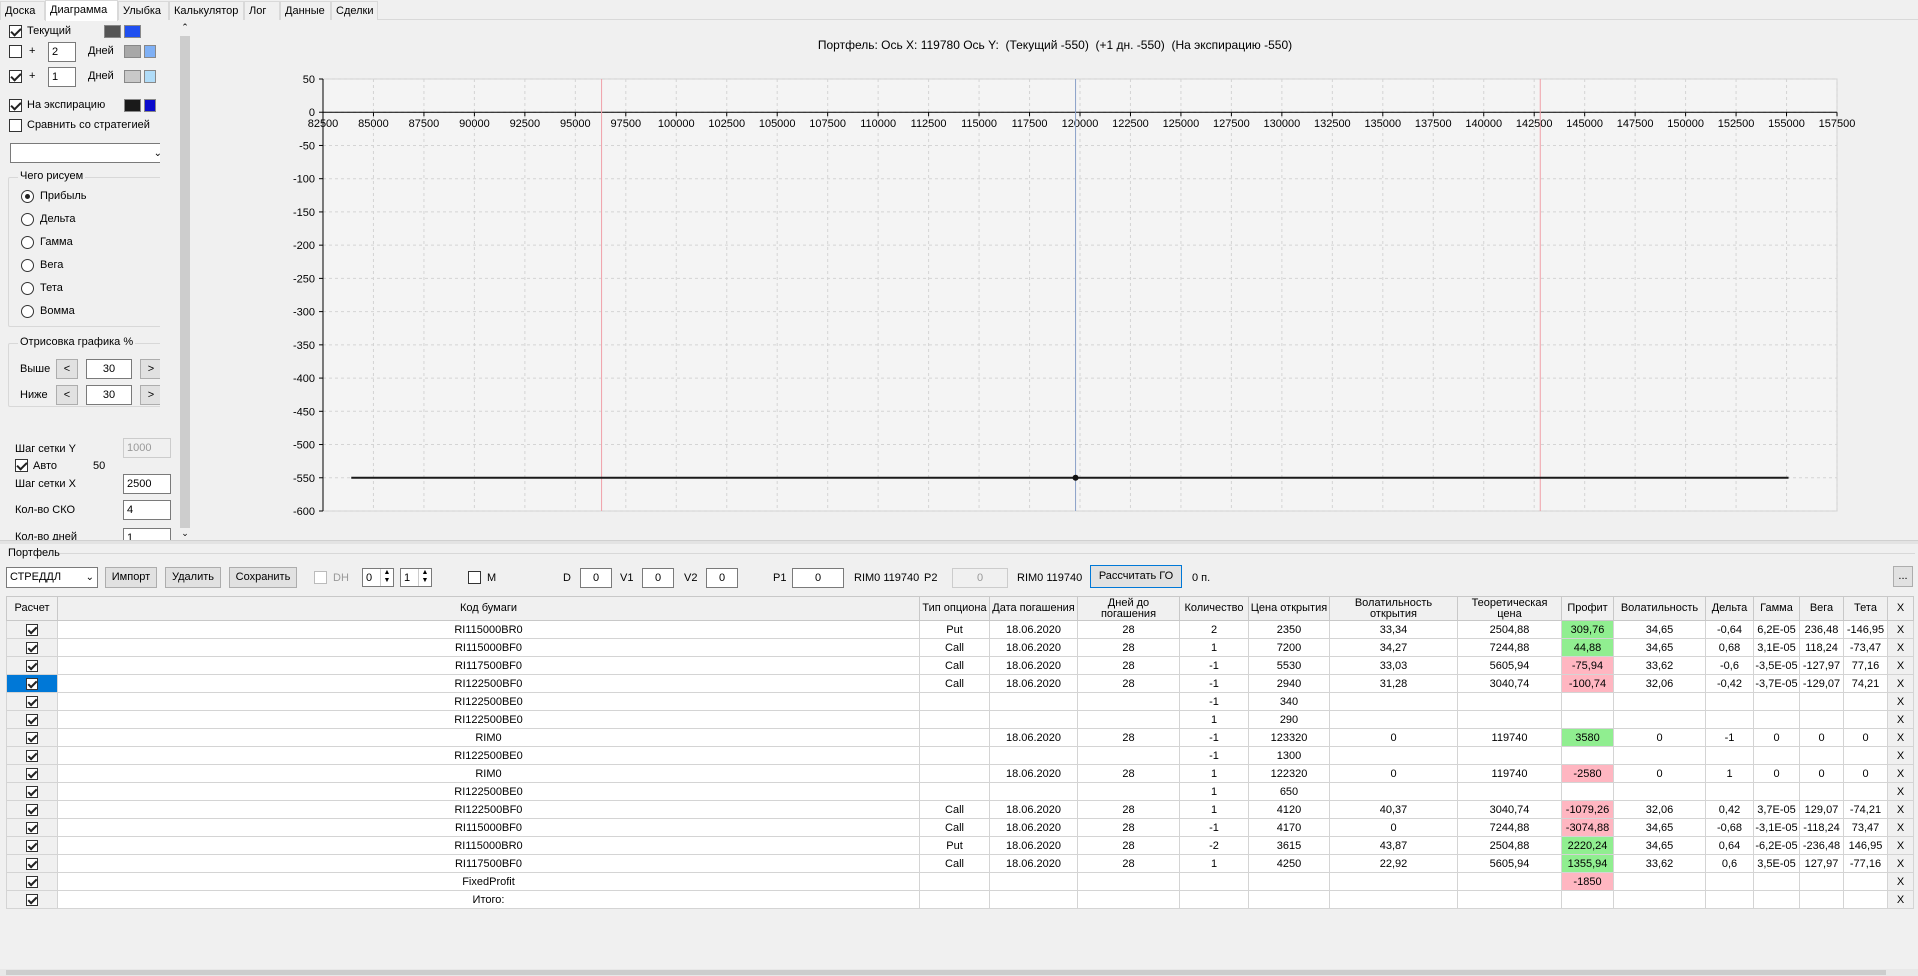 This screenshot has height=976, width=1918. Describe the element at coordinates (85, 153) in the screenshot. I see `compare-strategy-select: ⌄` at that location.